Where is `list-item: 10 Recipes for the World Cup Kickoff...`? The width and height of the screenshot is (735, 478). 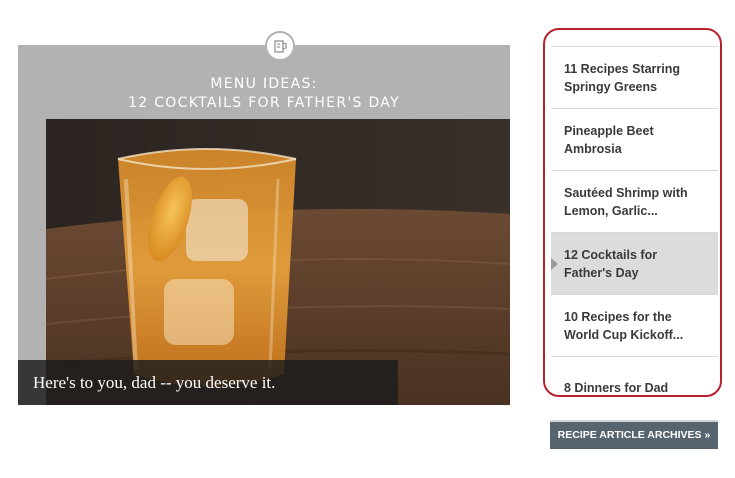 list-item: 10 Recipes for the World Cup Kickoff... is located at coordinates (634, 326).